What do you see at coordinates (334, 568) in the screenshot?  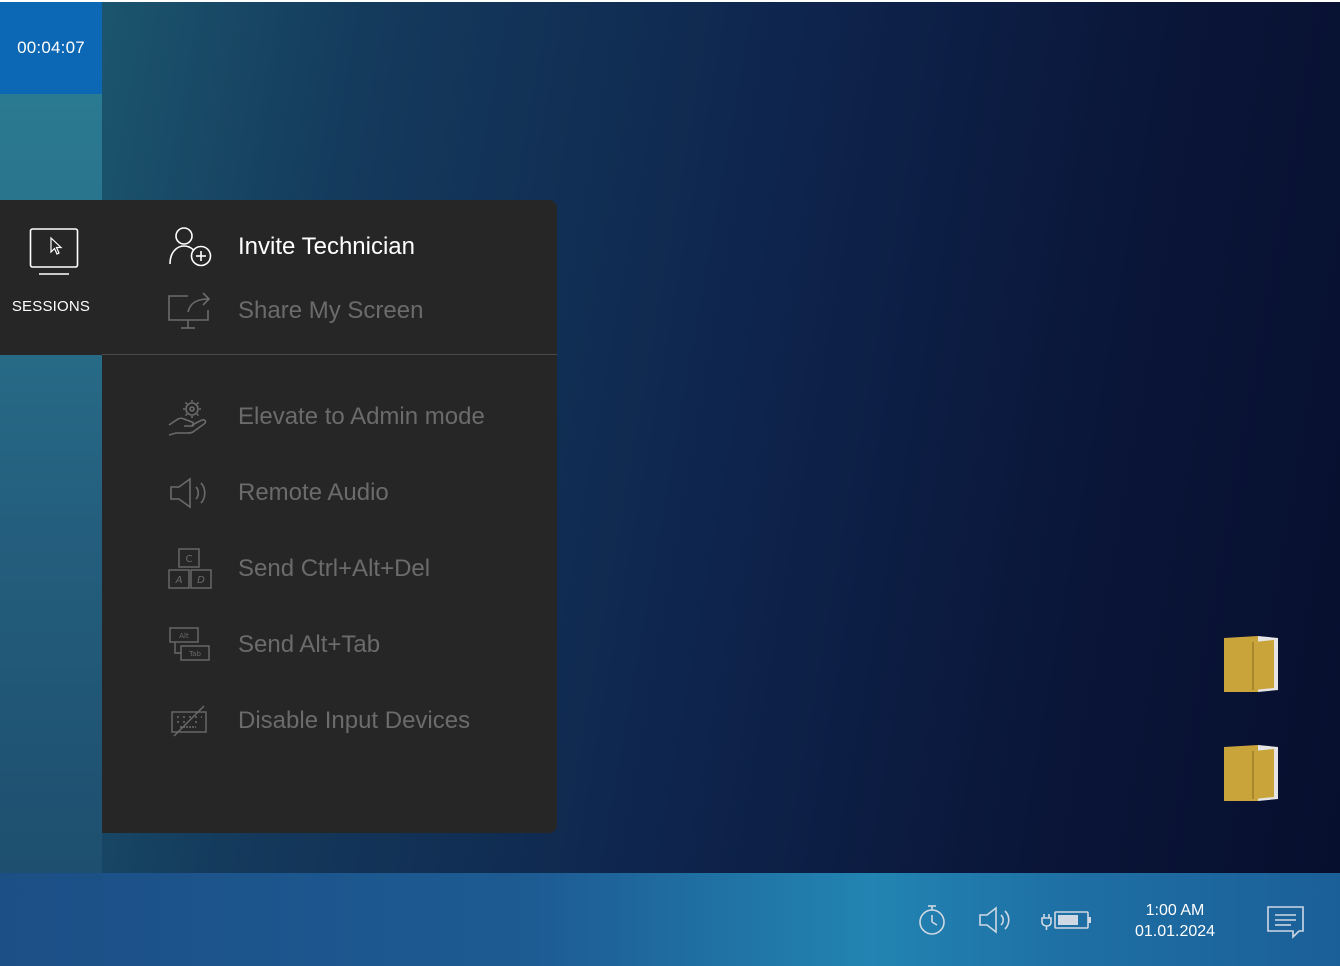 I see `menu-item-label: Send Ctrl+Alt+Del` at bounding box center [334, 568].